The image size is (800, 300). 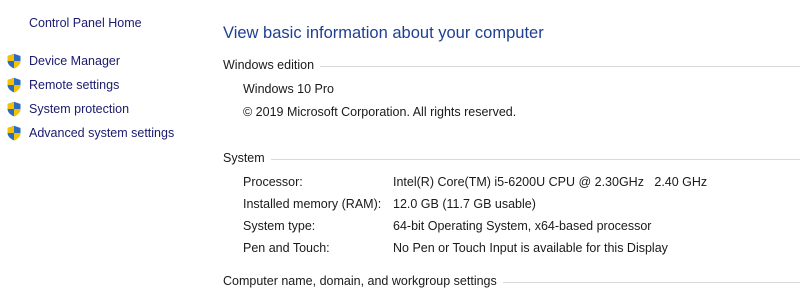 What do you see at coordinates (279, 226) in the screenshot?
I see `system-type-label: System type:` at bounding box center [279, 226].